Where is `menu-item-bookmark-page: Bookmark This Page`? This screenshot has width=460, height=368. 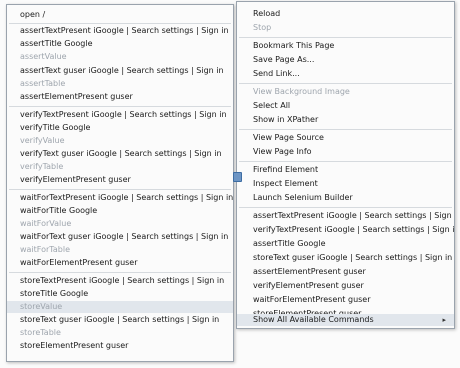
menu-item-bookmark-page: Bookmark This Page is located at coordinates (345, 46).